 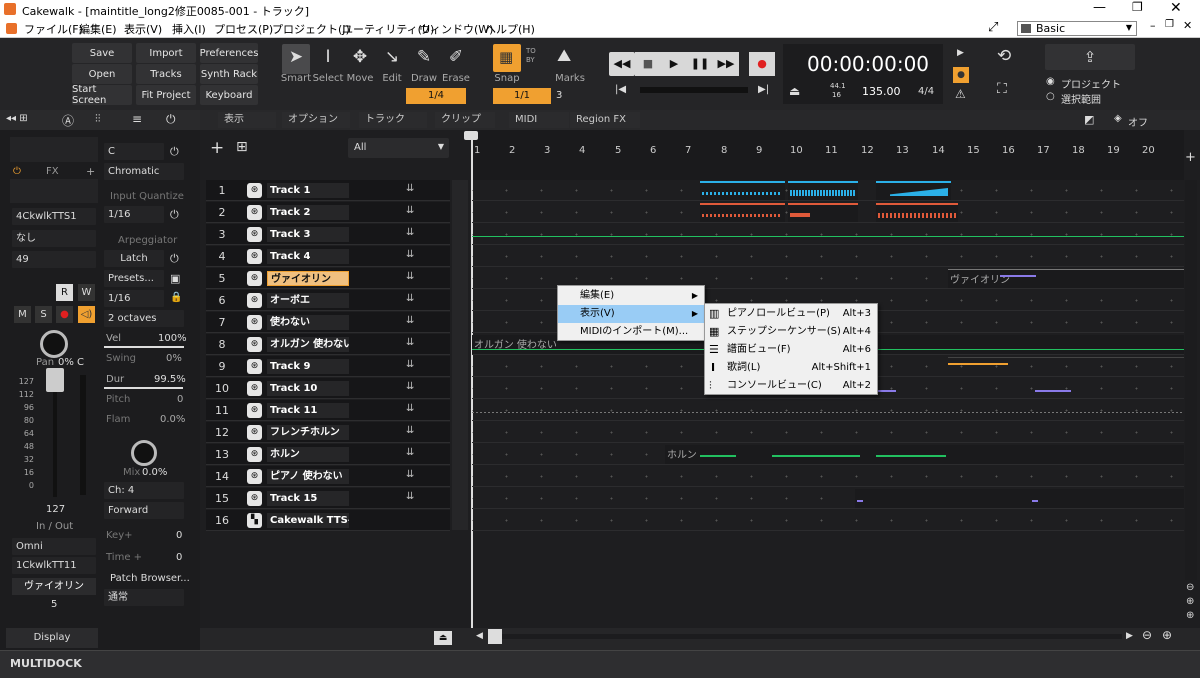 I want to click on clip-track2-a, so click(x=742, y=212).